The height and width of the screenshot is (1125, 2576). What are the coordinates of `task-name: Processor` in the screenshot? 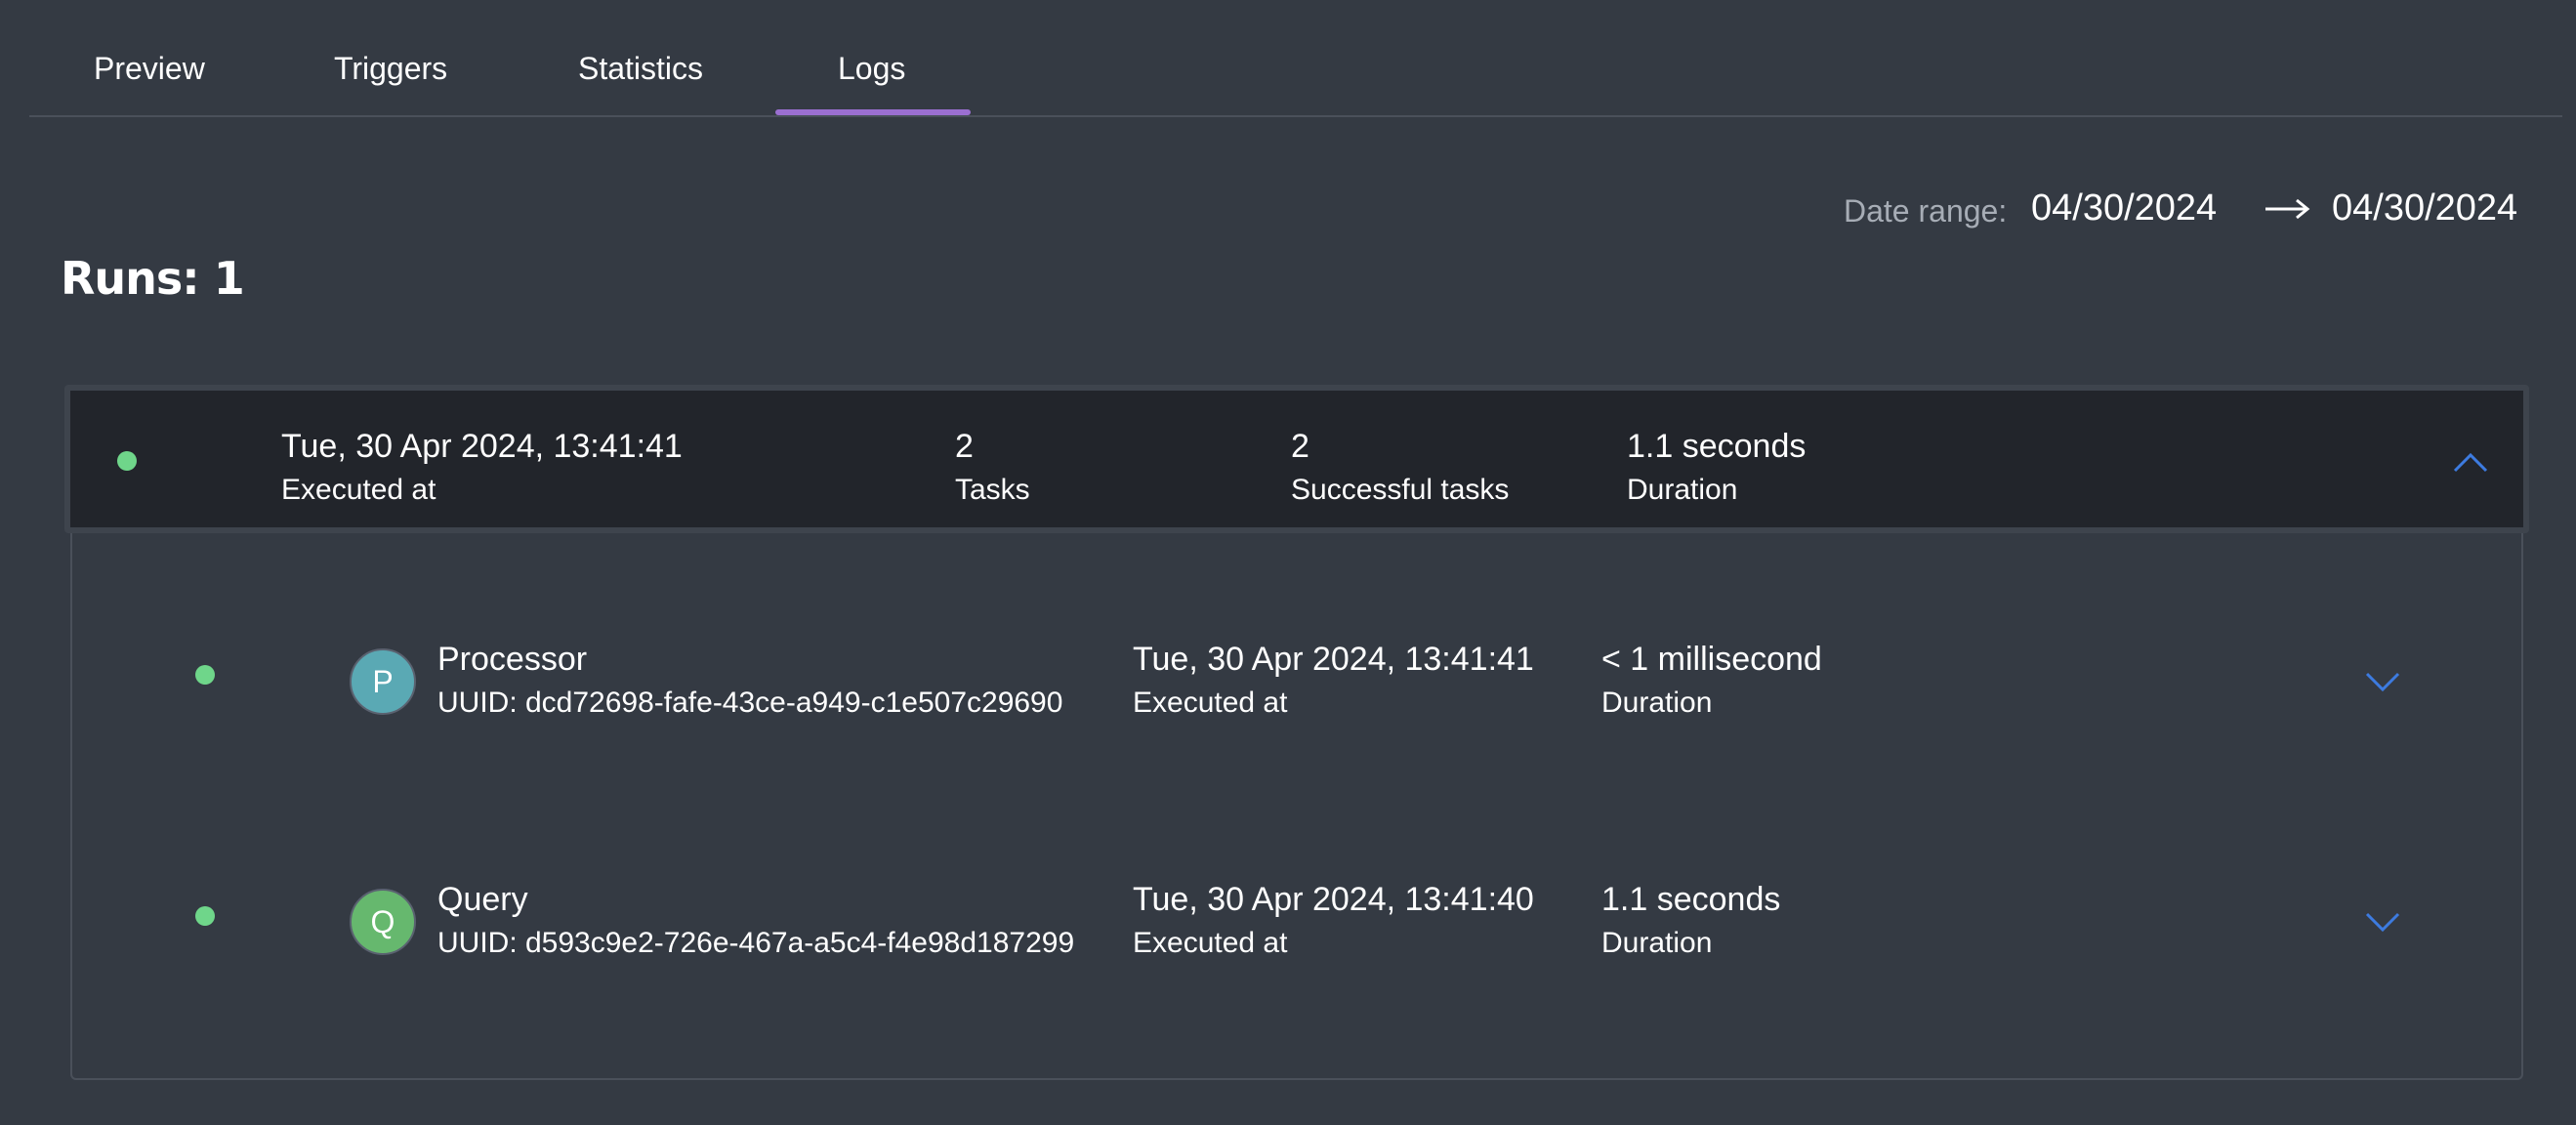 It's located at (512, 659).